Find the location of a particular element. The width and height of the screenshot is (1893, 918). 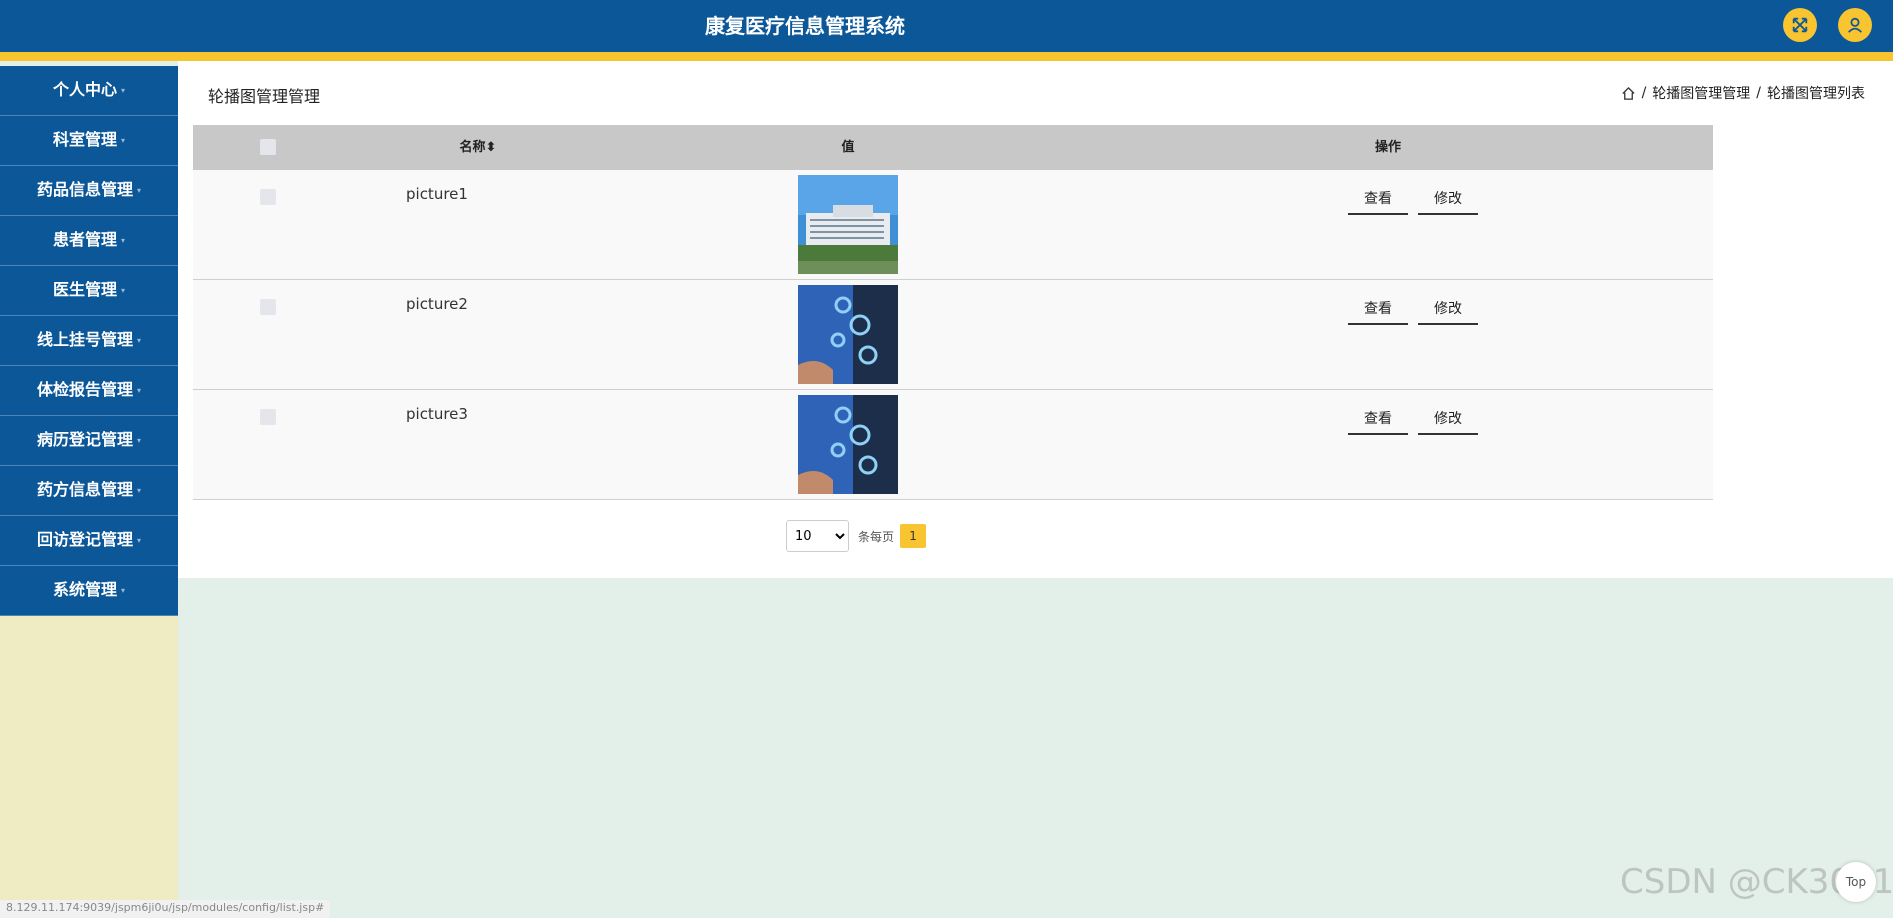

breadcrumb-item-level2: 轮播图管理列表 is located at coordinates (1816, 94).